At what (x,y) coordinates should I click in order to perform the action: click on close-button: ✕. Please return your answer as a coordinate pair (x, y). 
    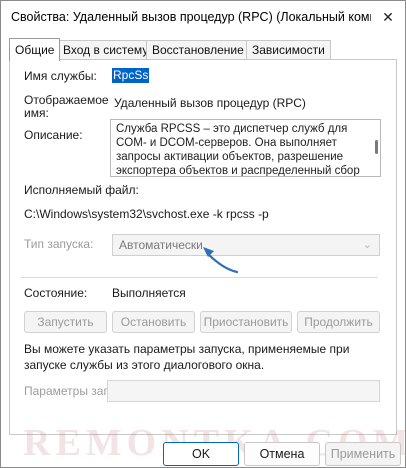
    Looking at the image, I should click on (388, 17).